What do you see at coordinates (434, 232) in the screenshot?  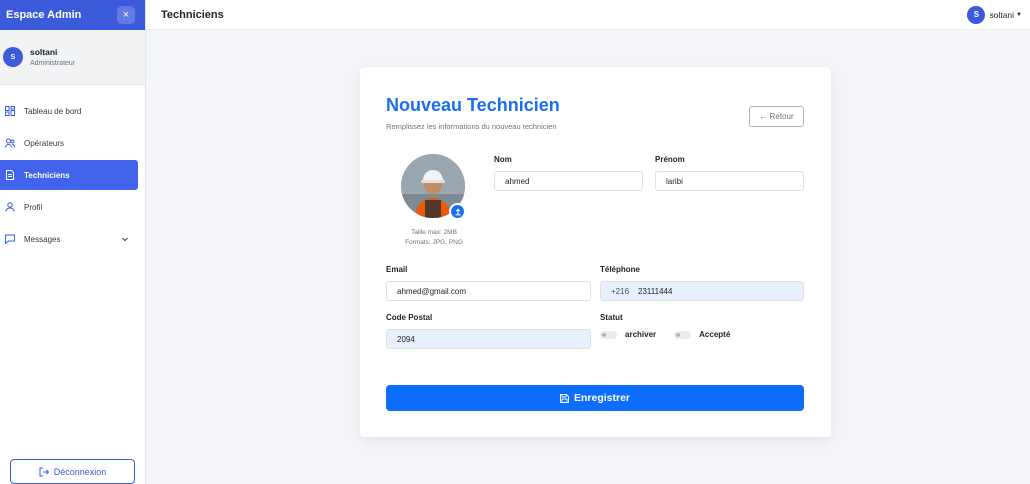 I see `photo-size-note: Taille max: 2MB` at bounding box center [434, 232].